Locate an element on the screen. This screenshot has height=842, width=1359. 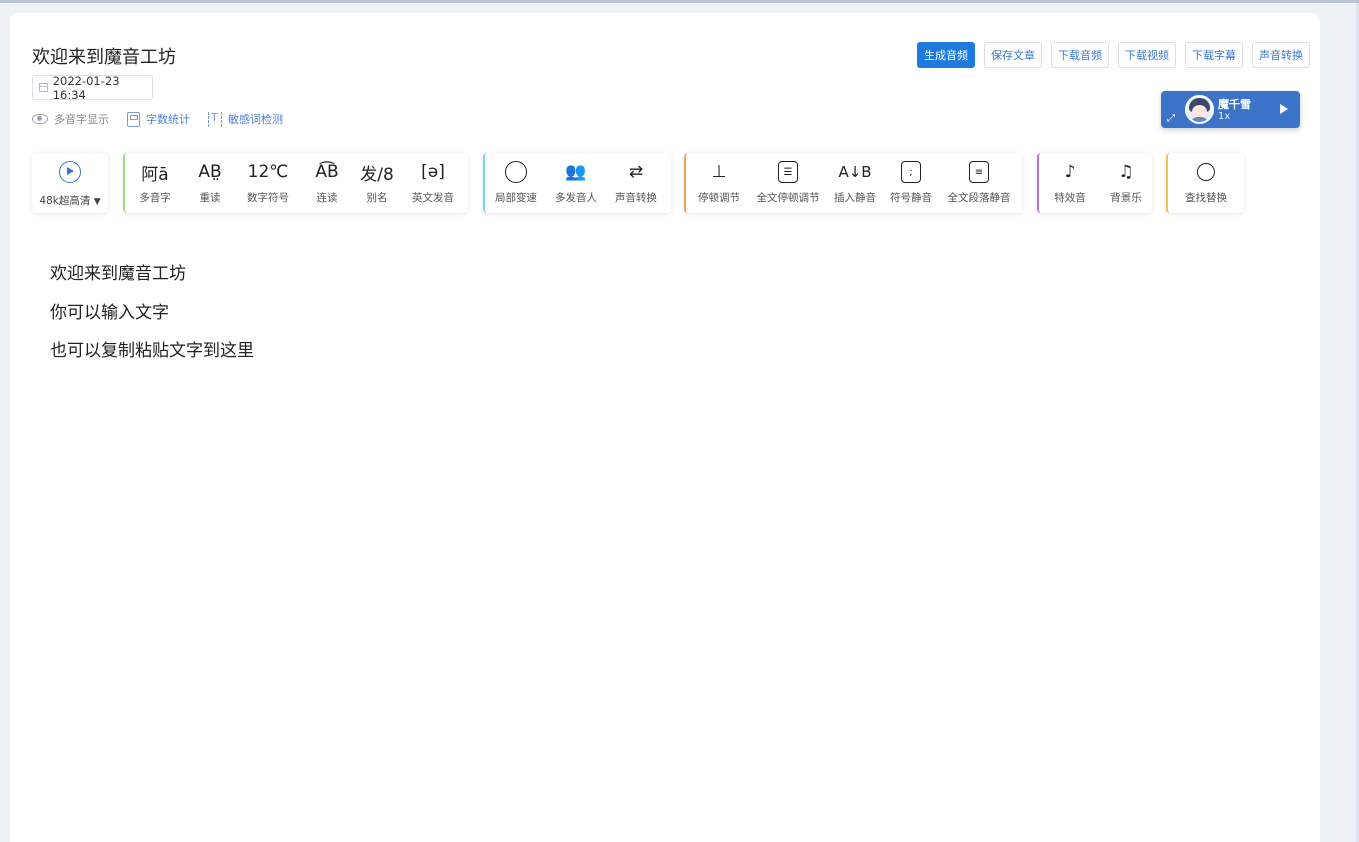
eye-icon is located at coordinates (40, 119).